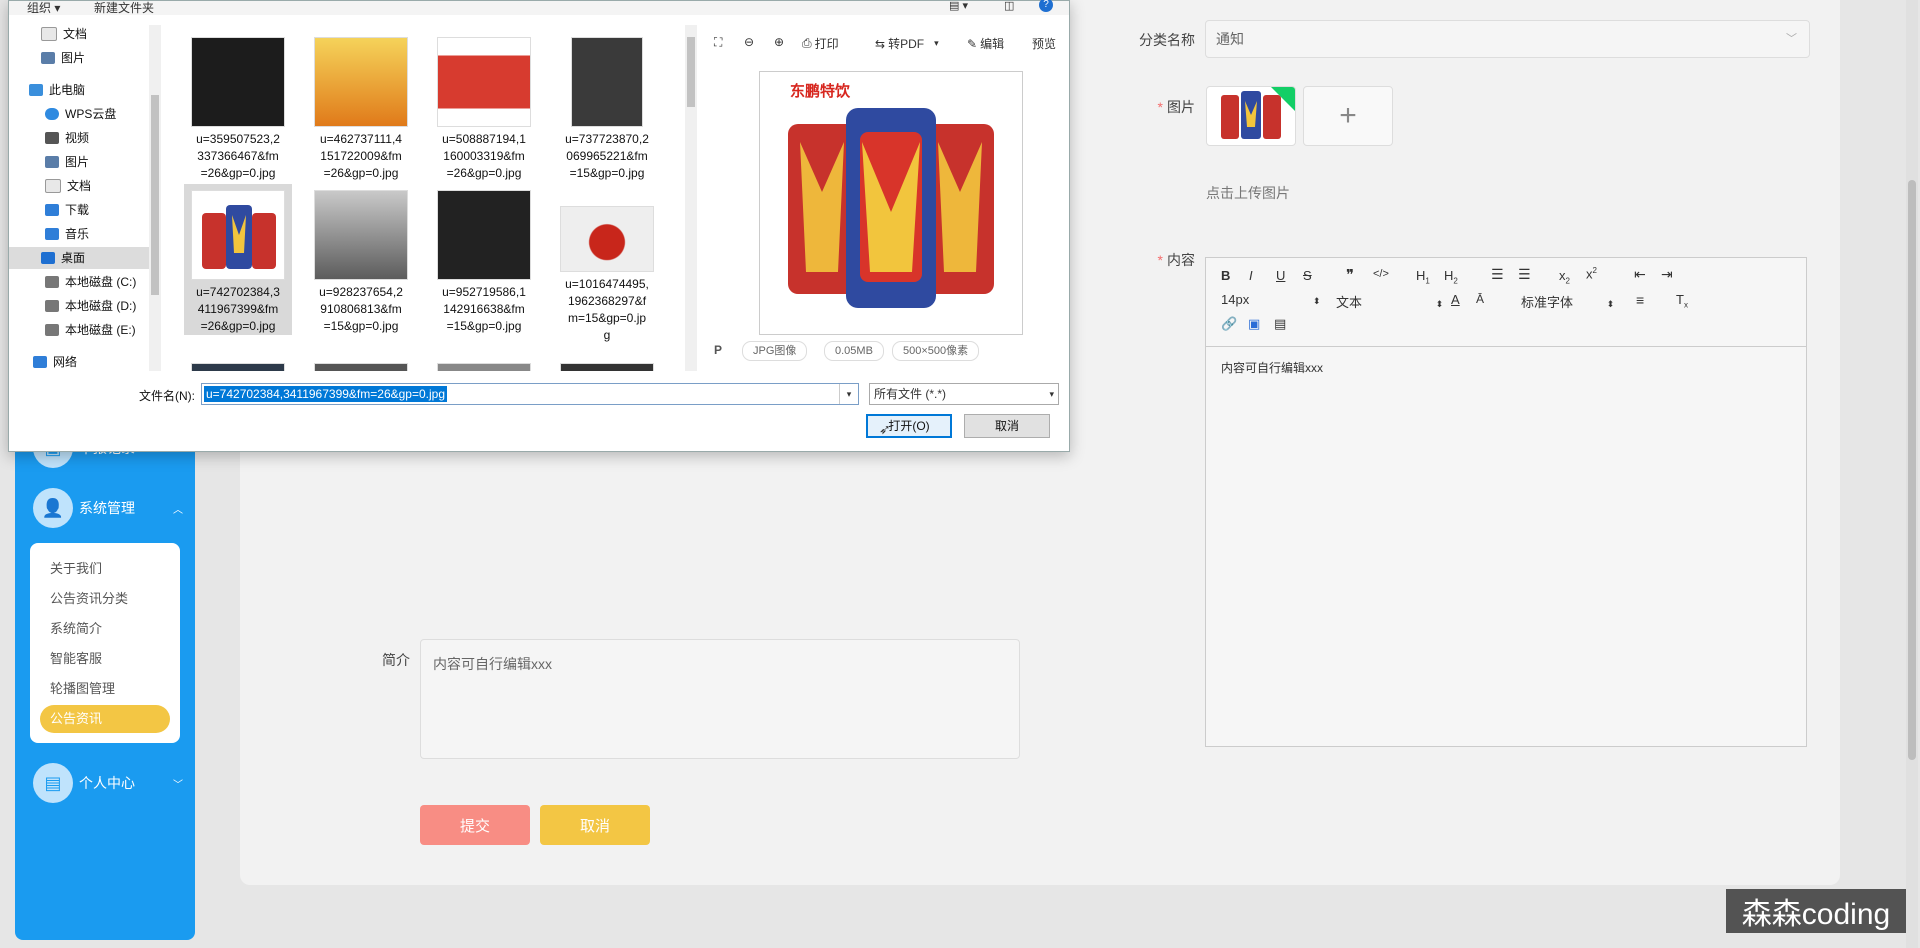  What do you see at coordinates (1682, 301) in the screenshot?
I see `clear-format-button: Tx` at bounding box center [1682, 301].